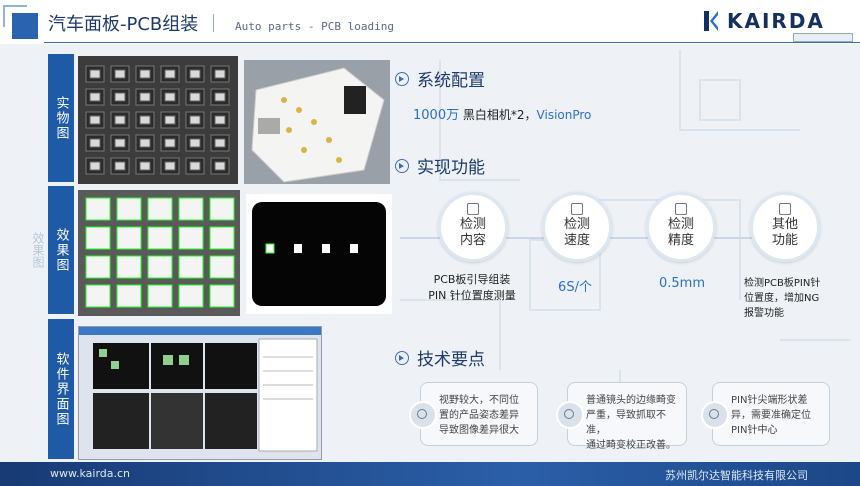 The image size is (860, 486). What do you see at coordinates (25, 26) in the screenshot?
I see `header-decoration-block` at bounding box center [25, 26].